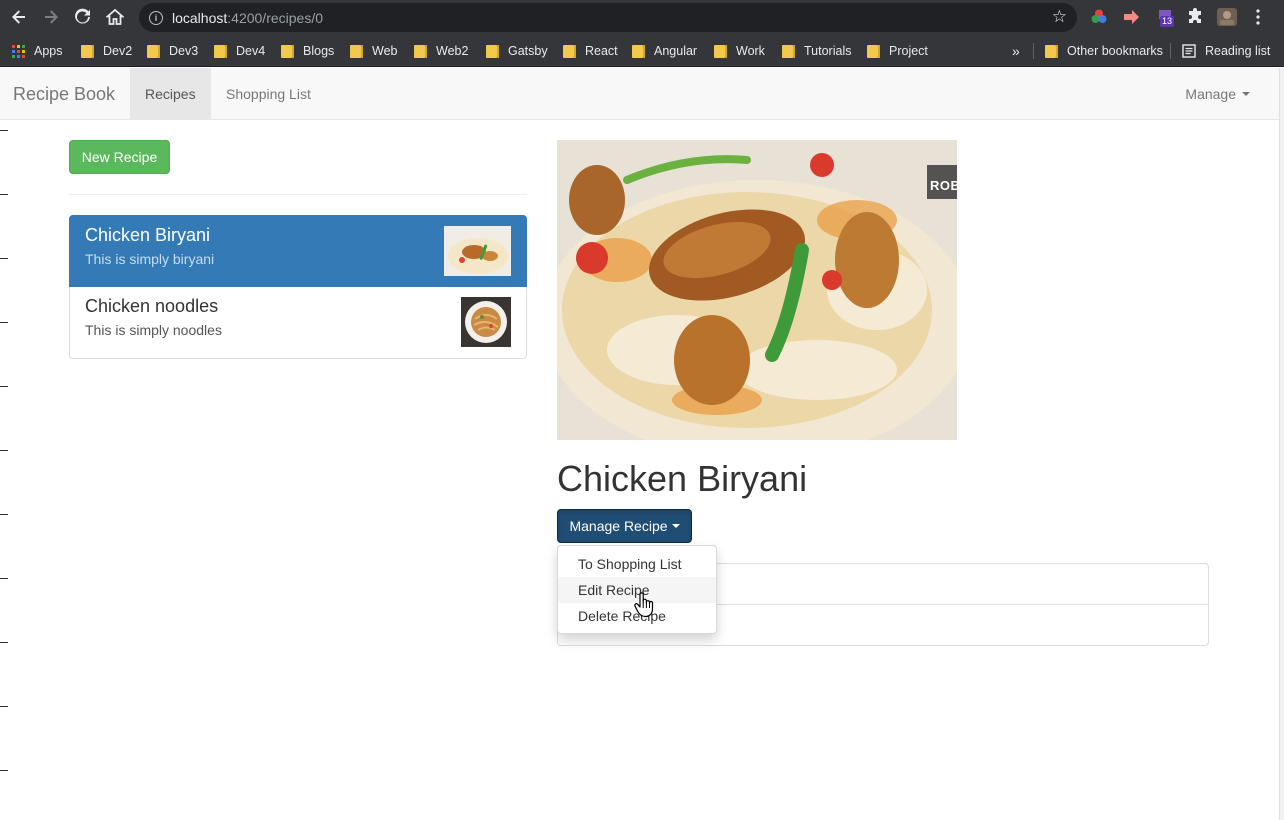 This screenshot has width=1284, height=820. What do you see at coordinates (1189, 51) in the screenshot?
I see `reading-list-icon` at bounding box center [1189, 51].